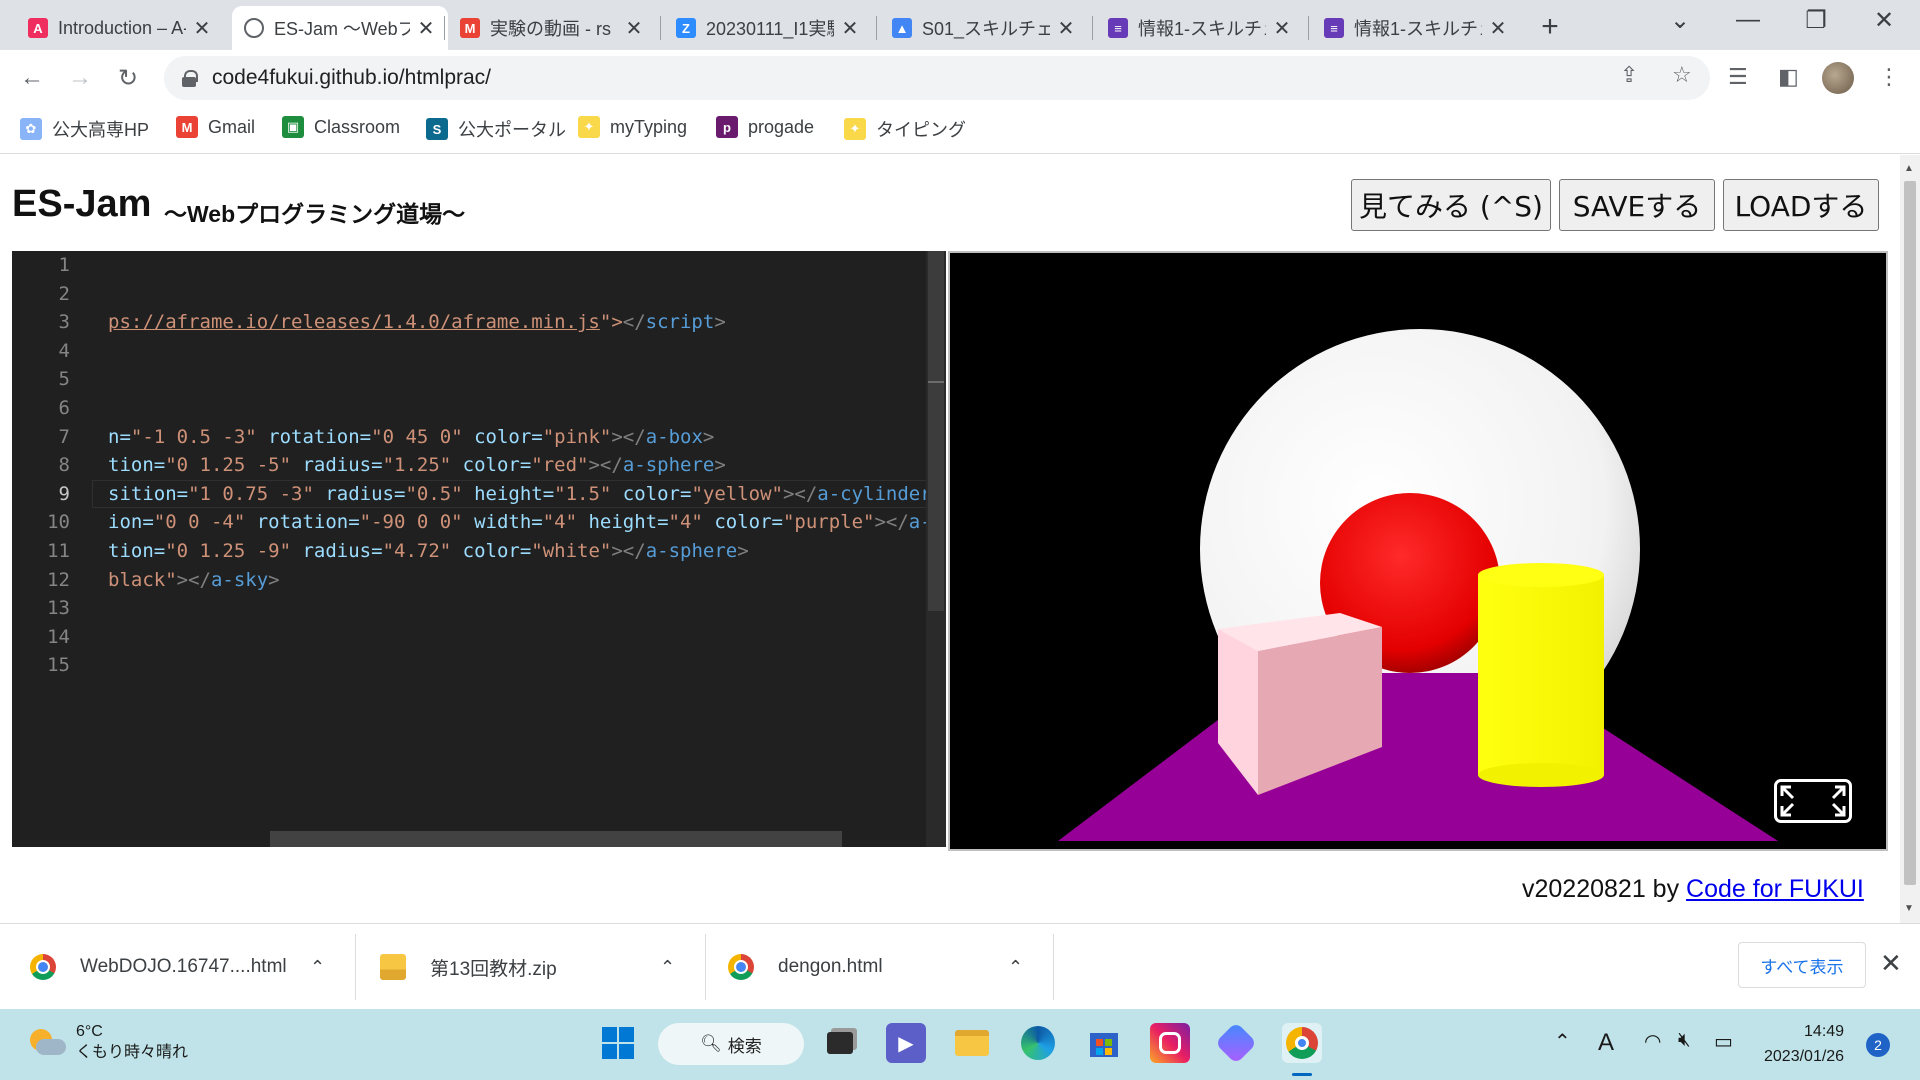  I want to click on zip-folder-icon, so click(393, 967).